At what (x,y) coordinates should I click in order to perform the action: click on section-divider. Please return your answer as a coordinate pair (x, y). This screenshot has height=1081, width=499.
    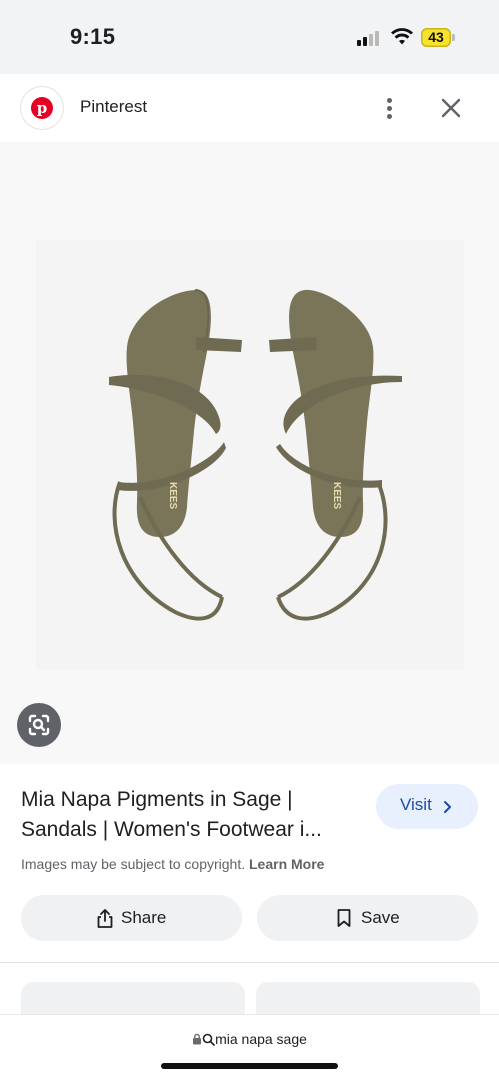
    Looking at the image, I should click on (249, 962).